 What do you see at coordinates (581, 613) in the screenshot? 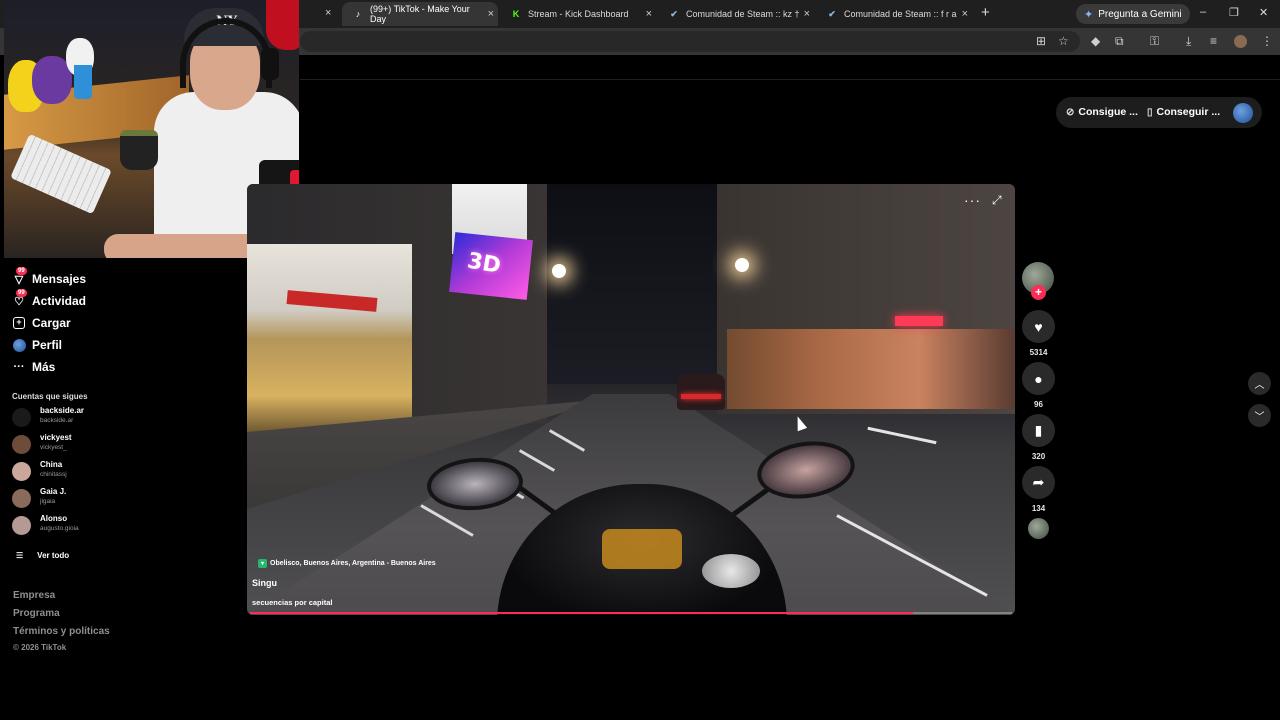
I see `video-progress-fill` at bounding box center [581, 613].